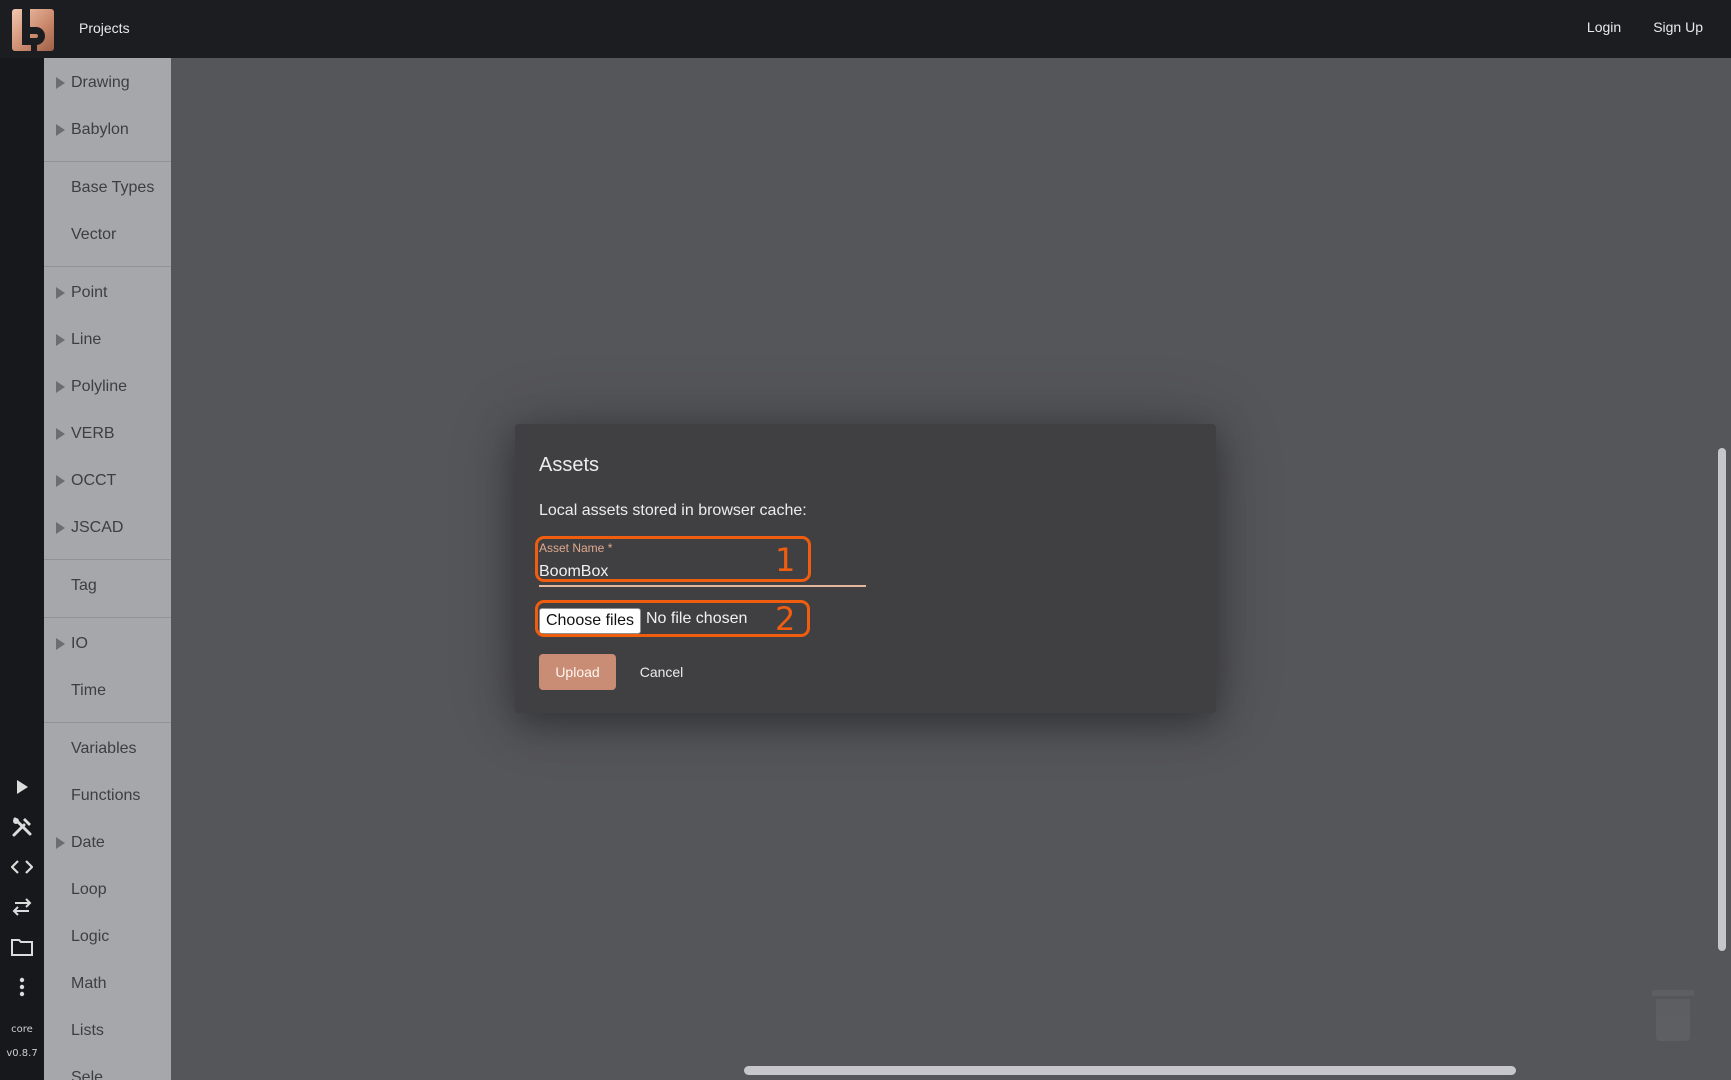  What do you see at coordinates (22, 569) in the screenshot?
I see `tool-rail: core v0.8.7` at bounding box center [22, 569].